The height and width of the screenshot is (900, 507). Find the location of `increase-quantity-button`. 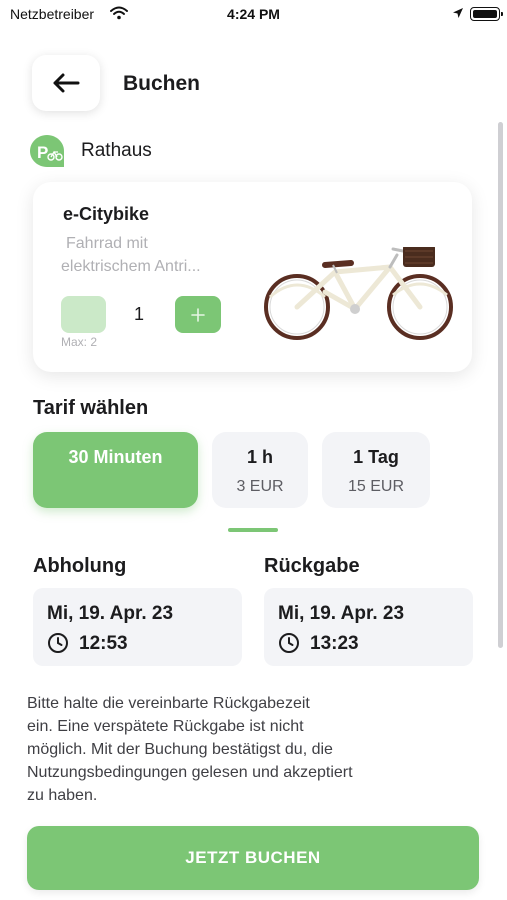

increase-quantity-button is located at coordinates (198, 314).